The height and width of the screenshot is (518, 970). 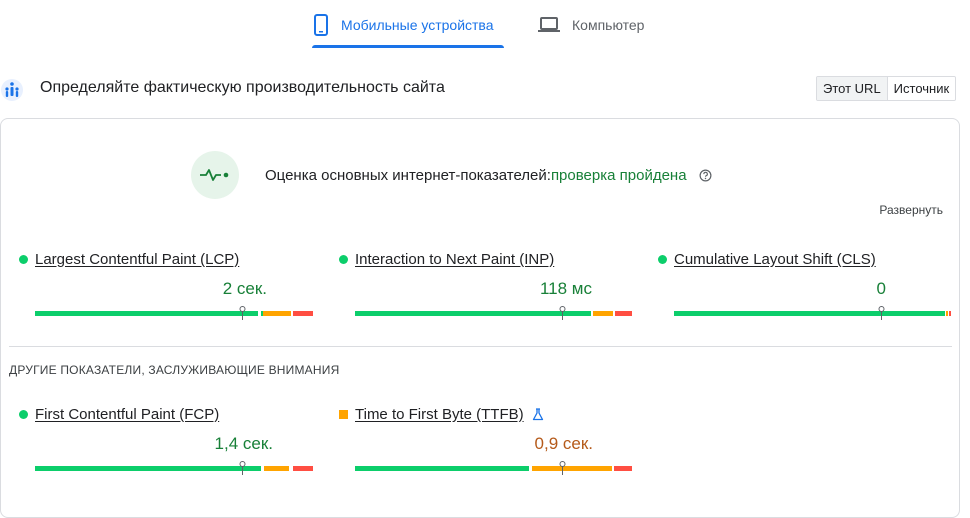 I want to click on lcp-poor-segment, so click(x=303, y=313).